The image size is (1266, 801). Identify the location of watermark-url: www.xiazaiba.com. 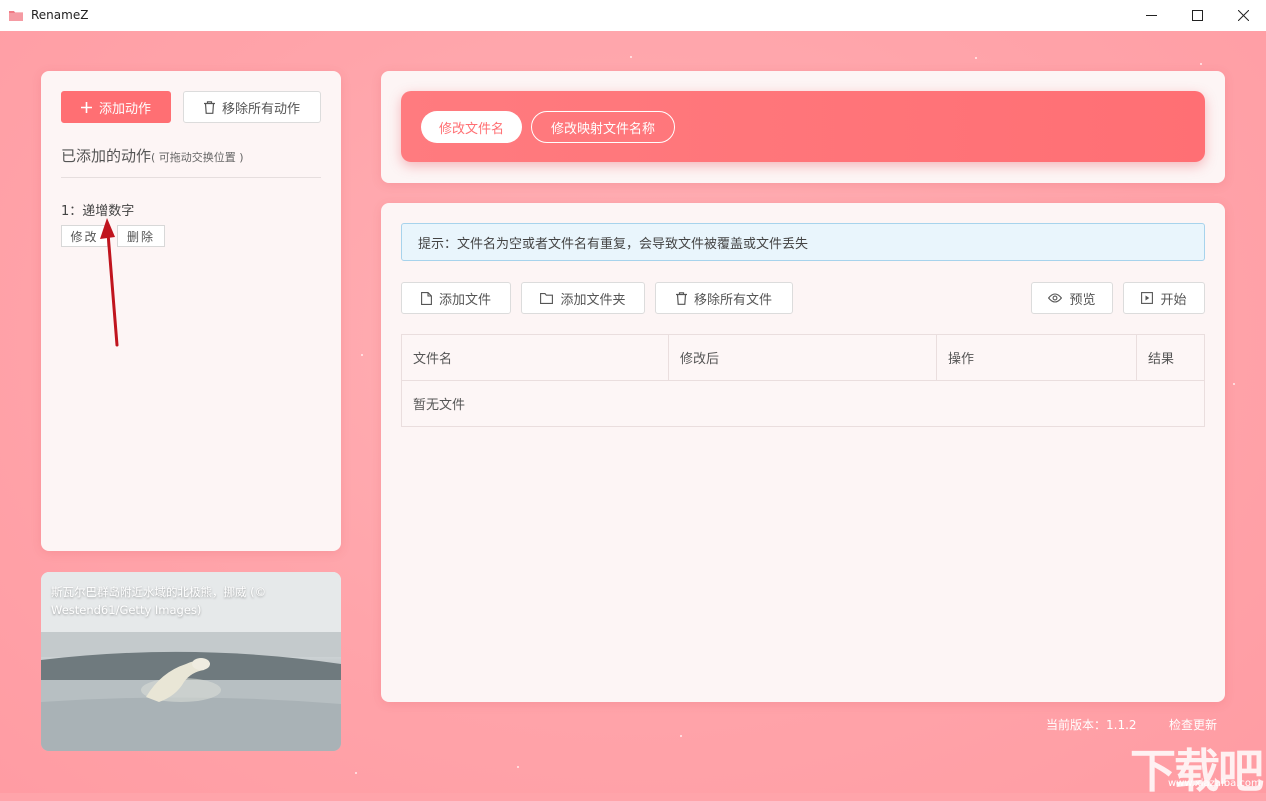
(1214, 783).